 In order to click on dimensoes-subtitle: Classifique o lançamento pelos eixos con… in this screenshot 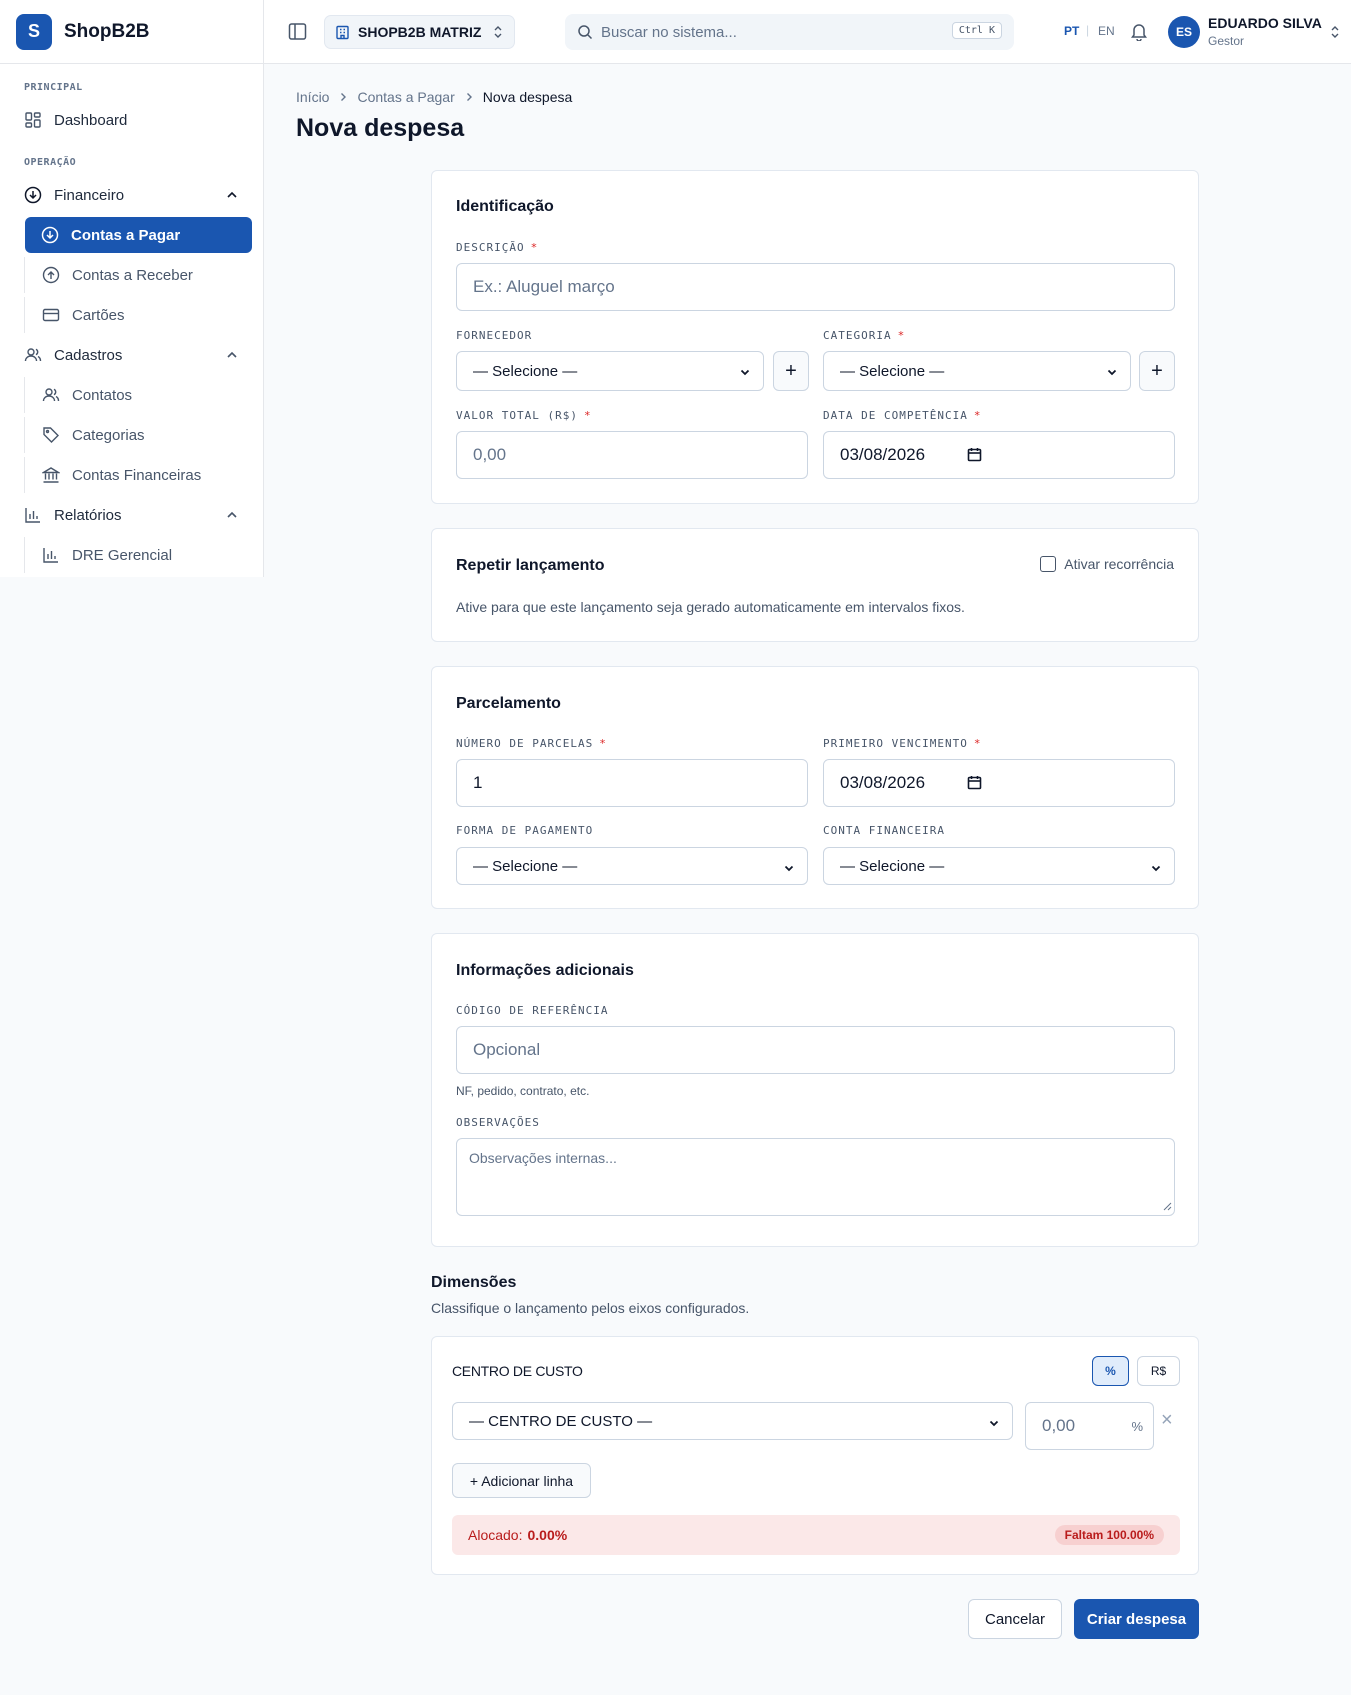, I will do `click(590, 1308)`.